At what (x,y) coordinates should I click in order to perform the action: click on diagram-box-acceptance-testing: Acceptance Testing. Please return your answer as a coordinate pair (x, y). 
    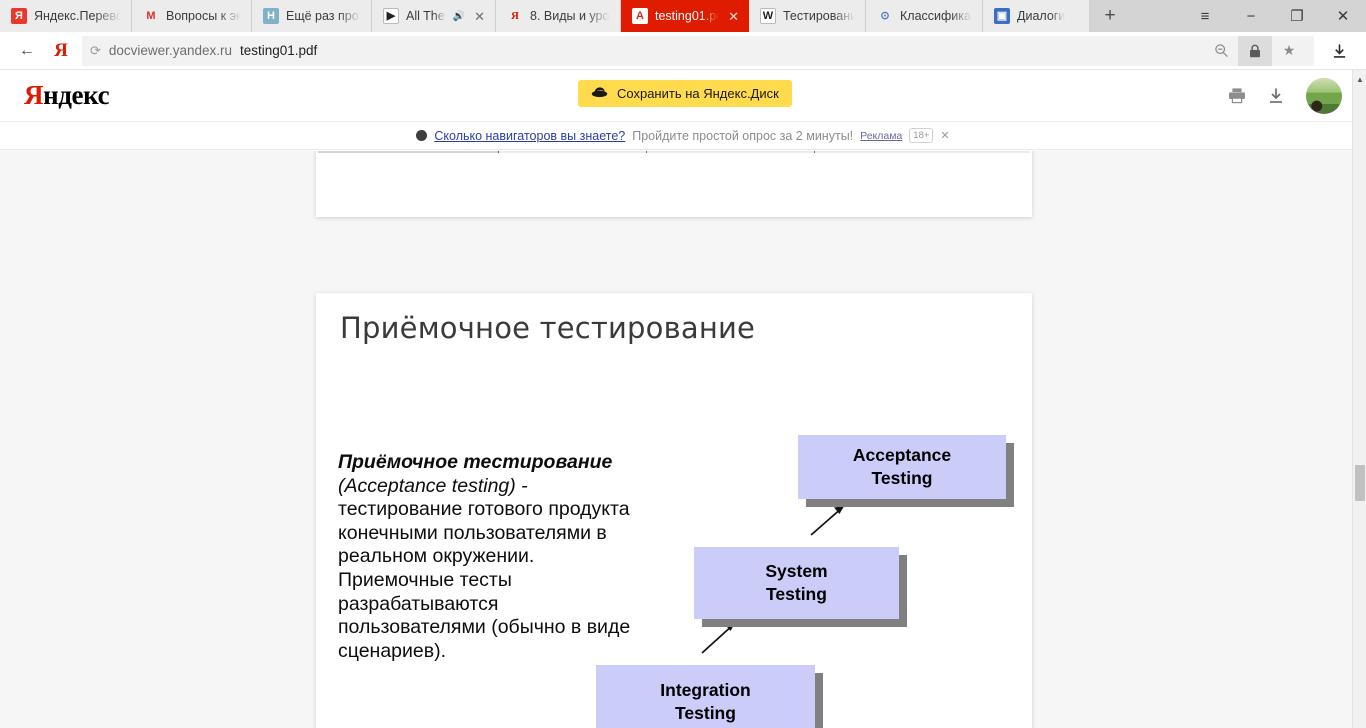
    Looking at the image, I should click on (902, 467).